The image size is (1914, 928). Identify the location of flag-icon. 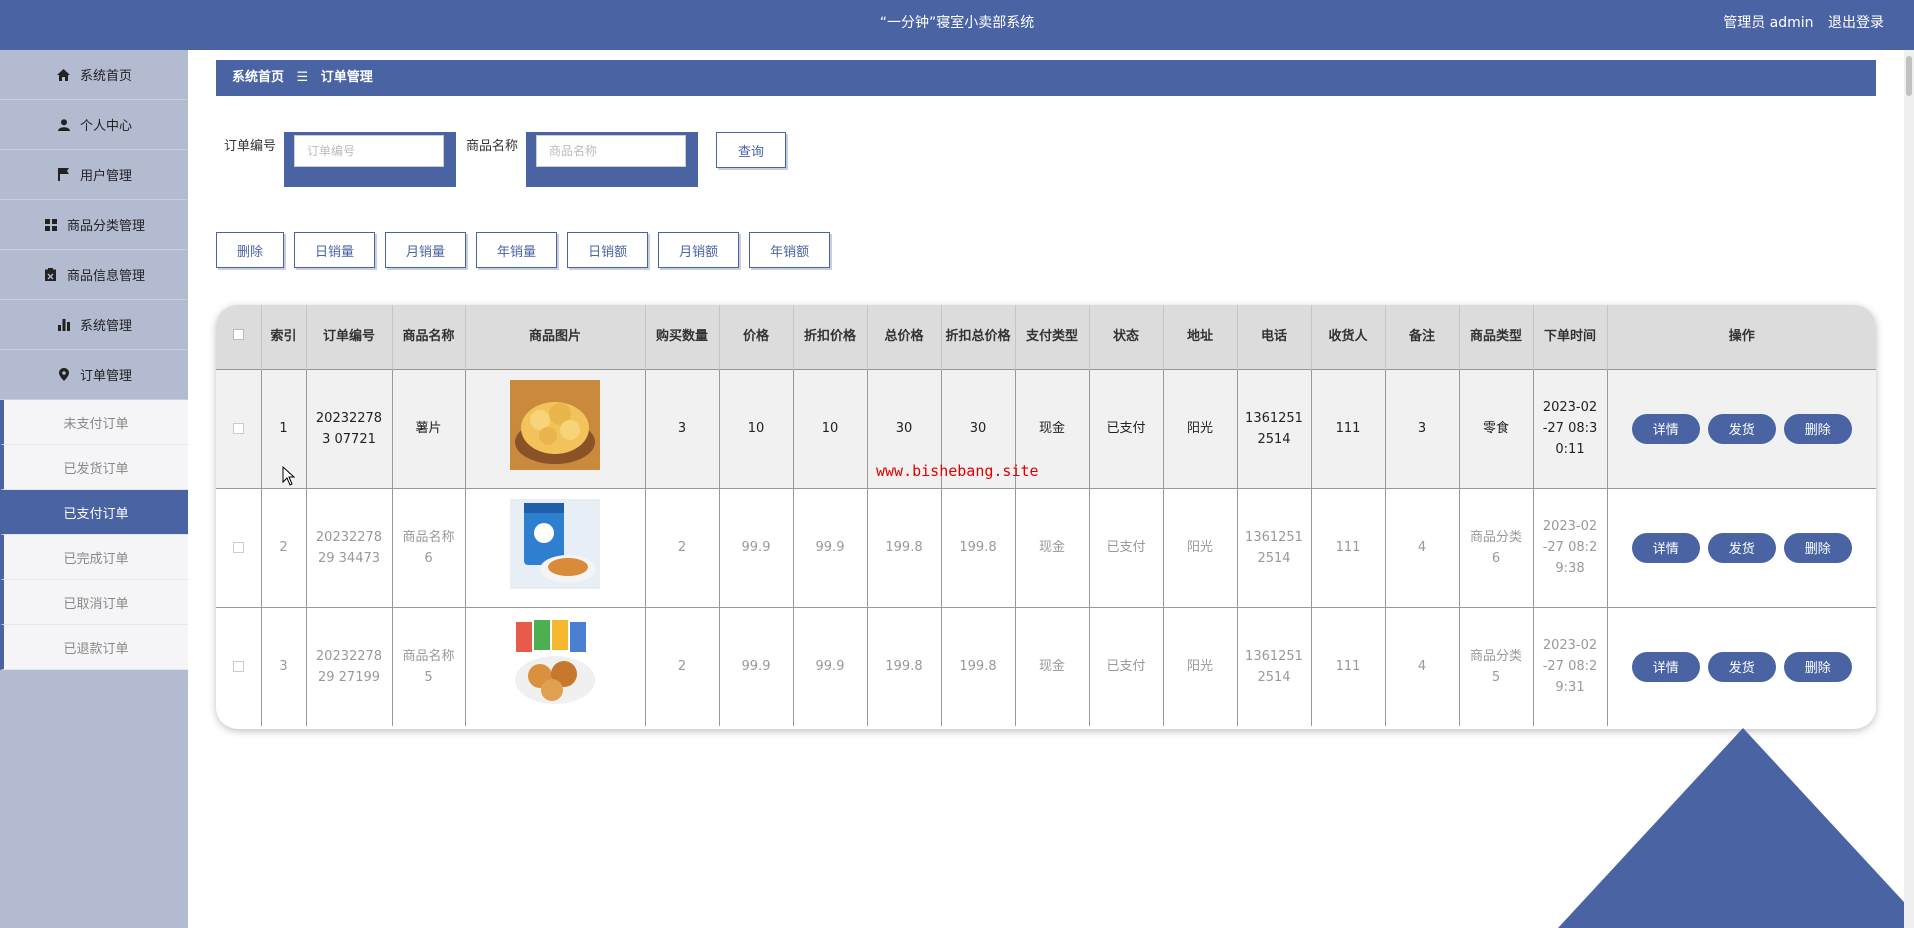
(64, 175).